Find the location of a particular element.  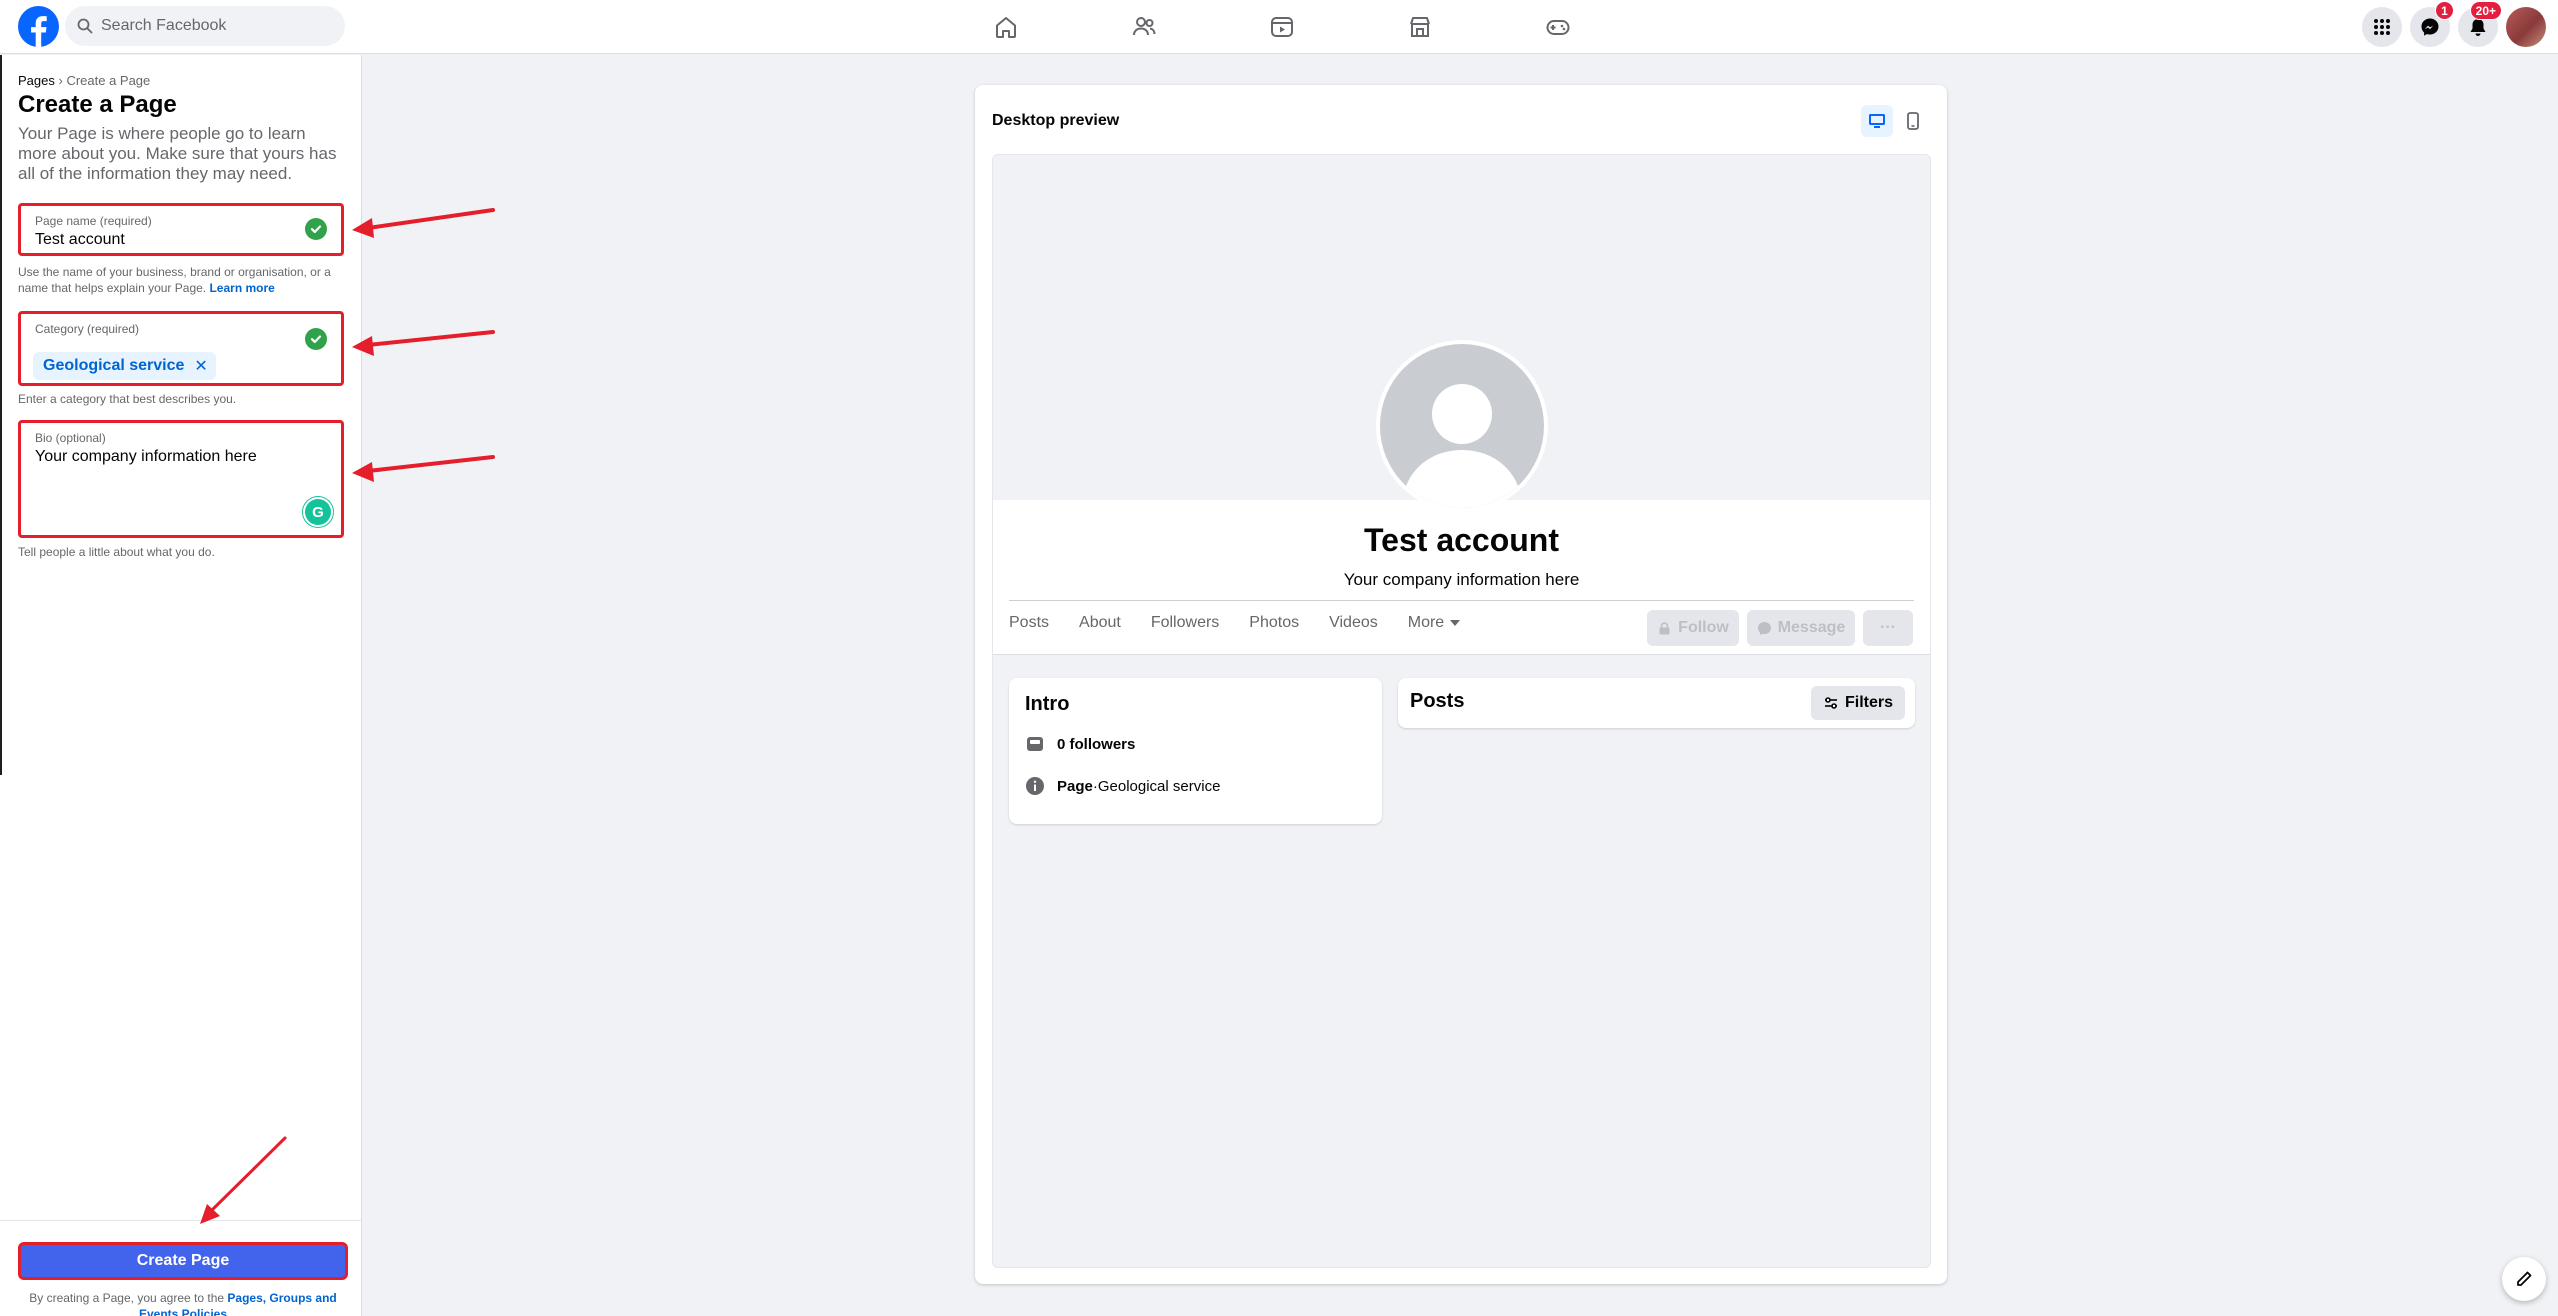

gaming-icon is located at coordinates (1558, 27).